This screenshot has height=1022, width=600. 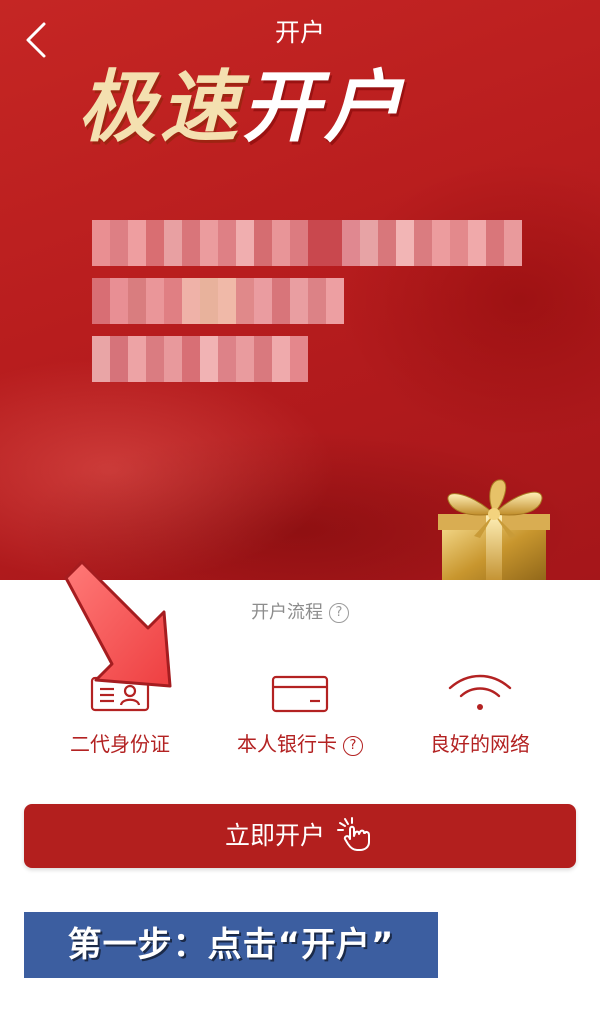 I want to click on hero-title: 极速开户, so click(x=242, y=108).